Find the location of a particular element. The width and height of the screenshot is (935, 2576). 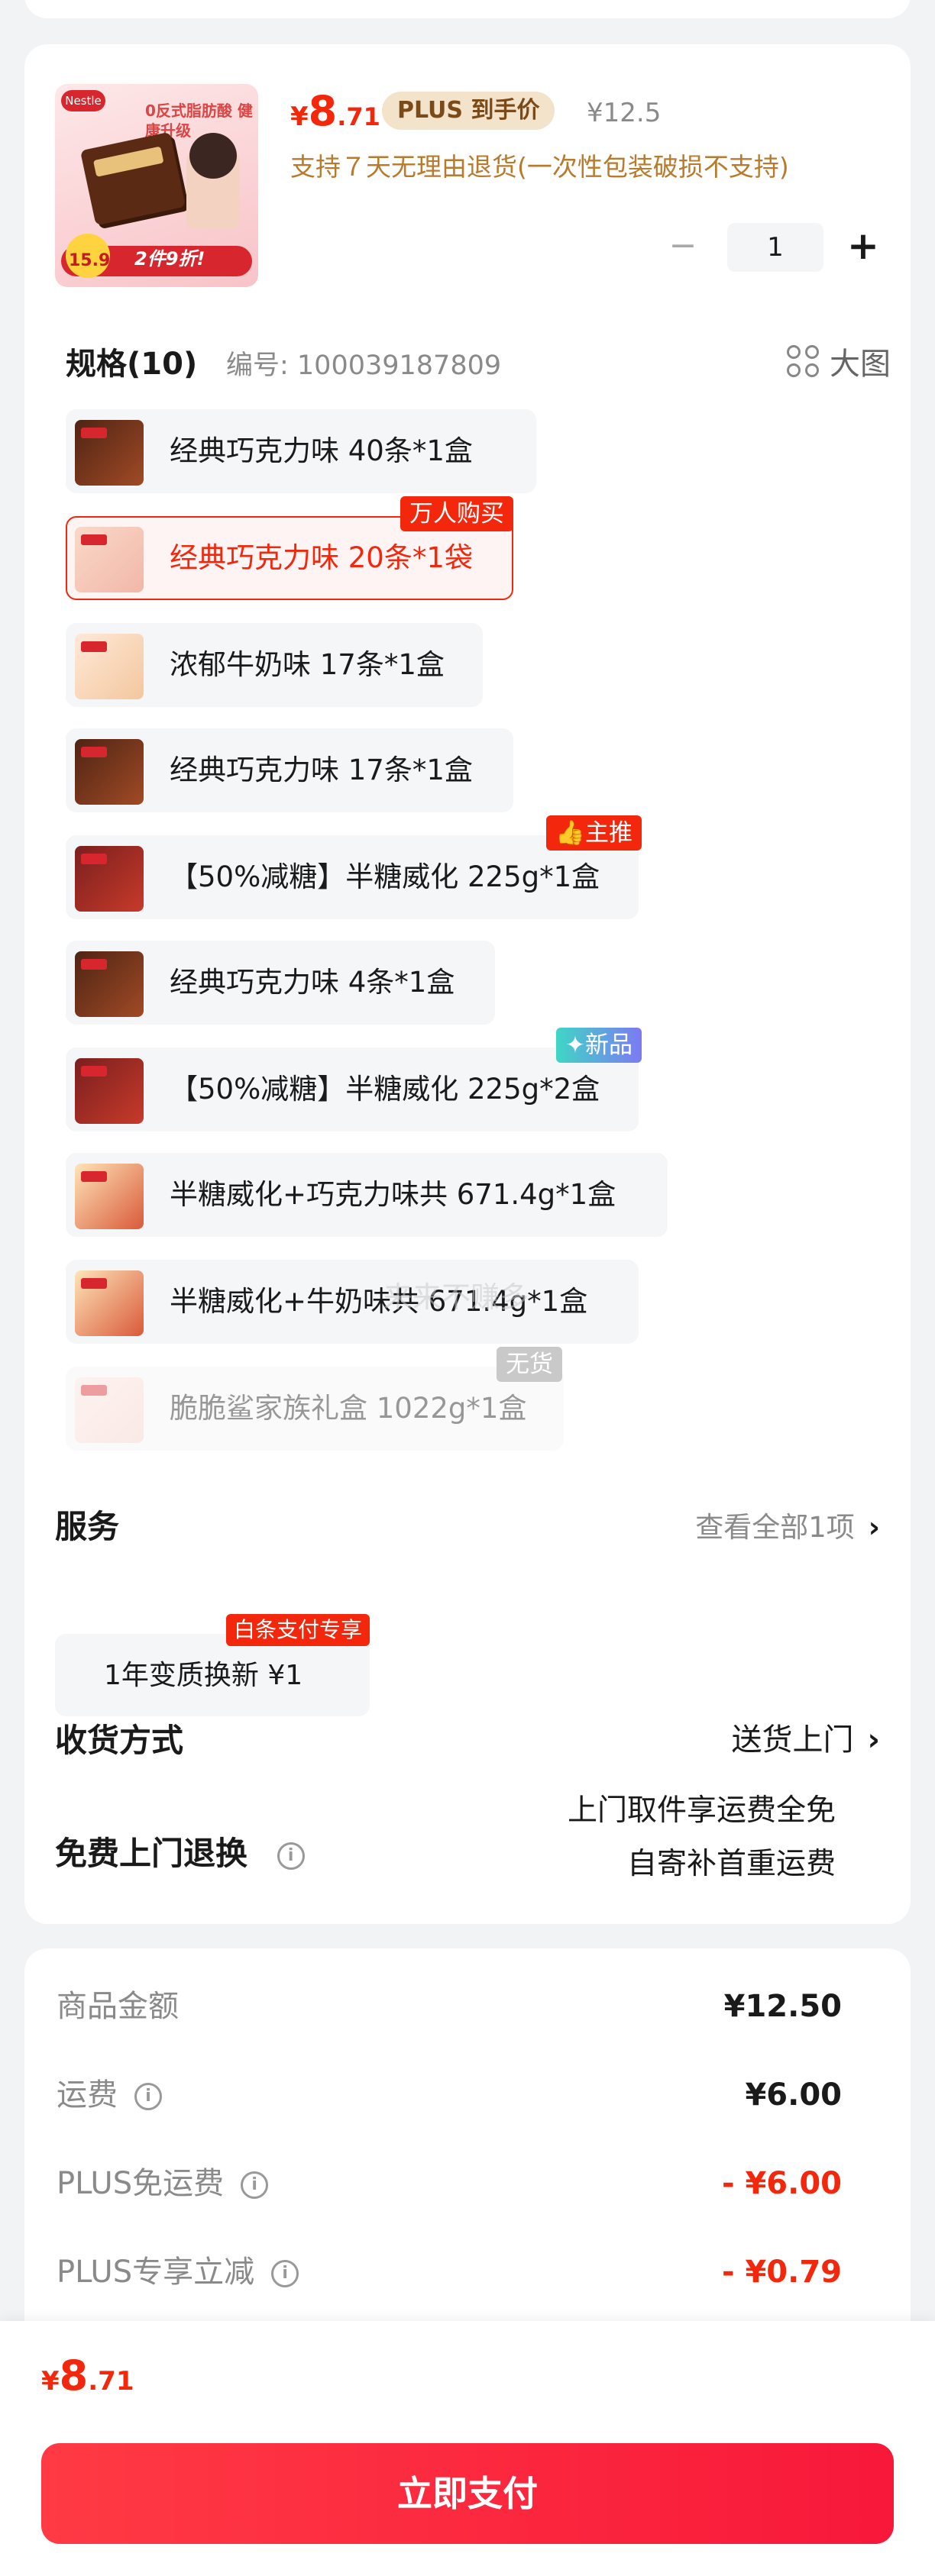

summary-key-plus-discount: PLUS专享立减 i is located at coordinates (178, 2272).